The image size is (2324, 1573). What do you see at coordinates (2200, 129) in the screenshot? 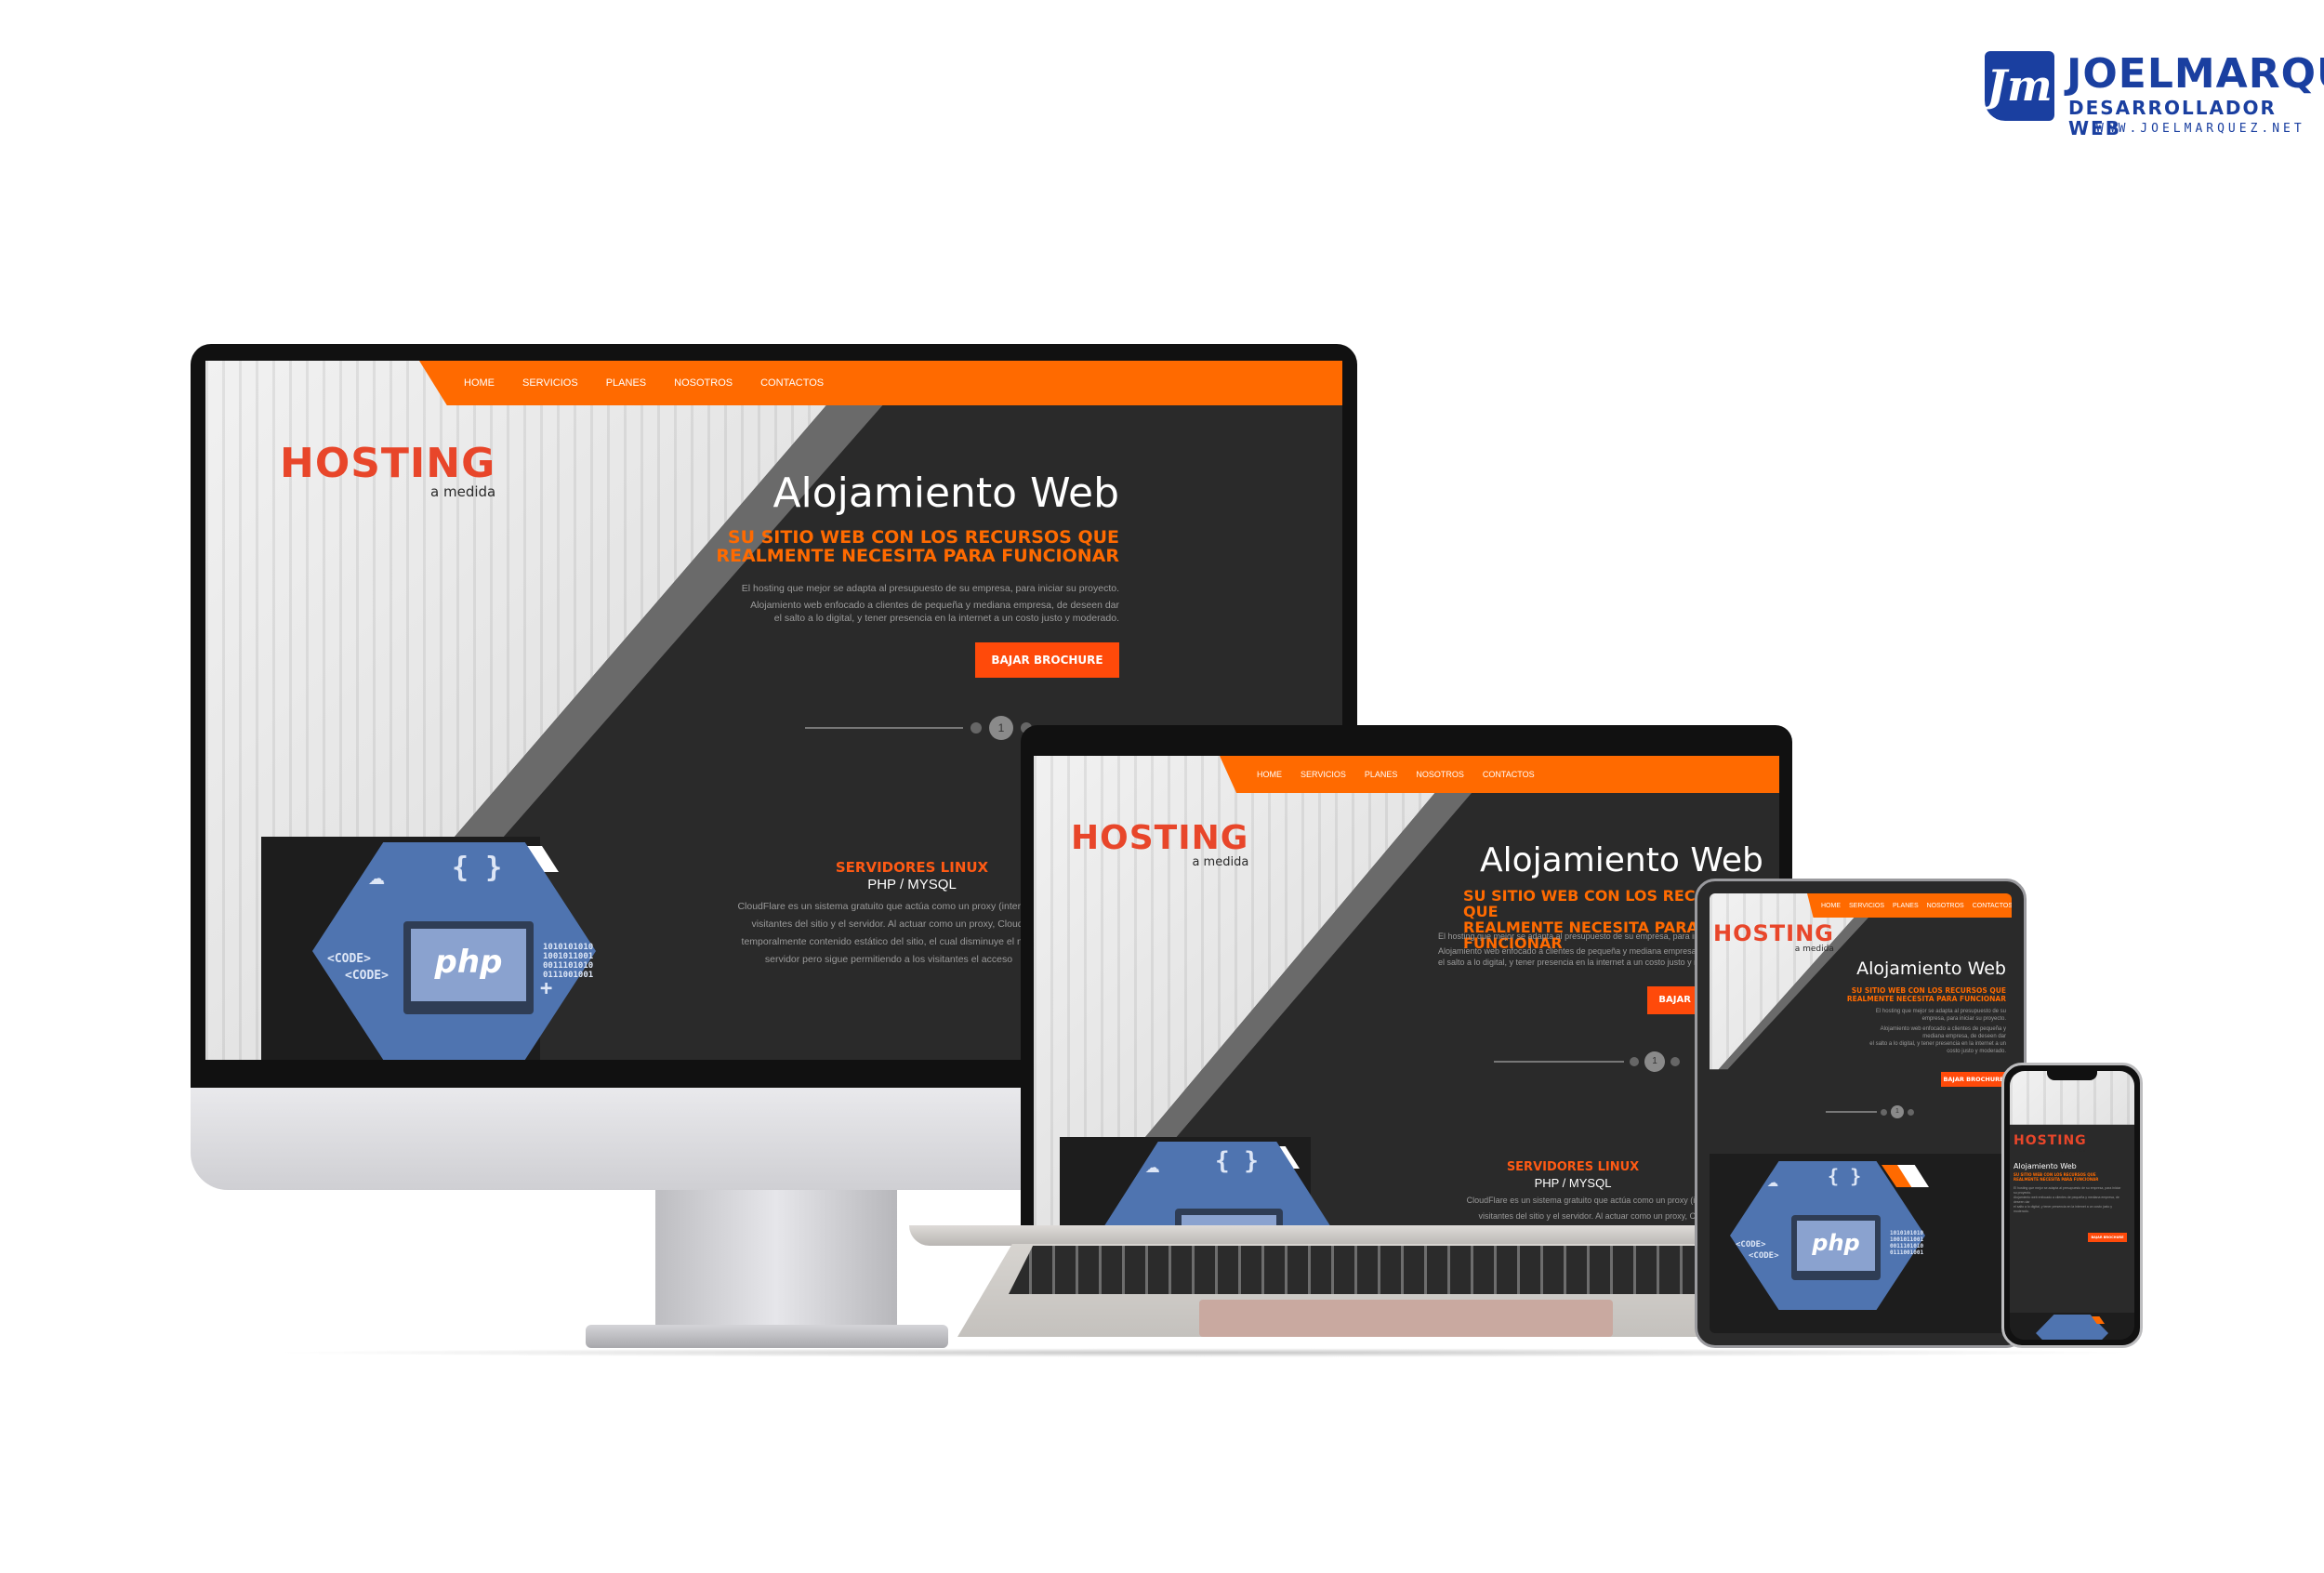
I see `brand-url: WWW.JOELMARQUEZ.NET` at bounding box center [2200, 129].